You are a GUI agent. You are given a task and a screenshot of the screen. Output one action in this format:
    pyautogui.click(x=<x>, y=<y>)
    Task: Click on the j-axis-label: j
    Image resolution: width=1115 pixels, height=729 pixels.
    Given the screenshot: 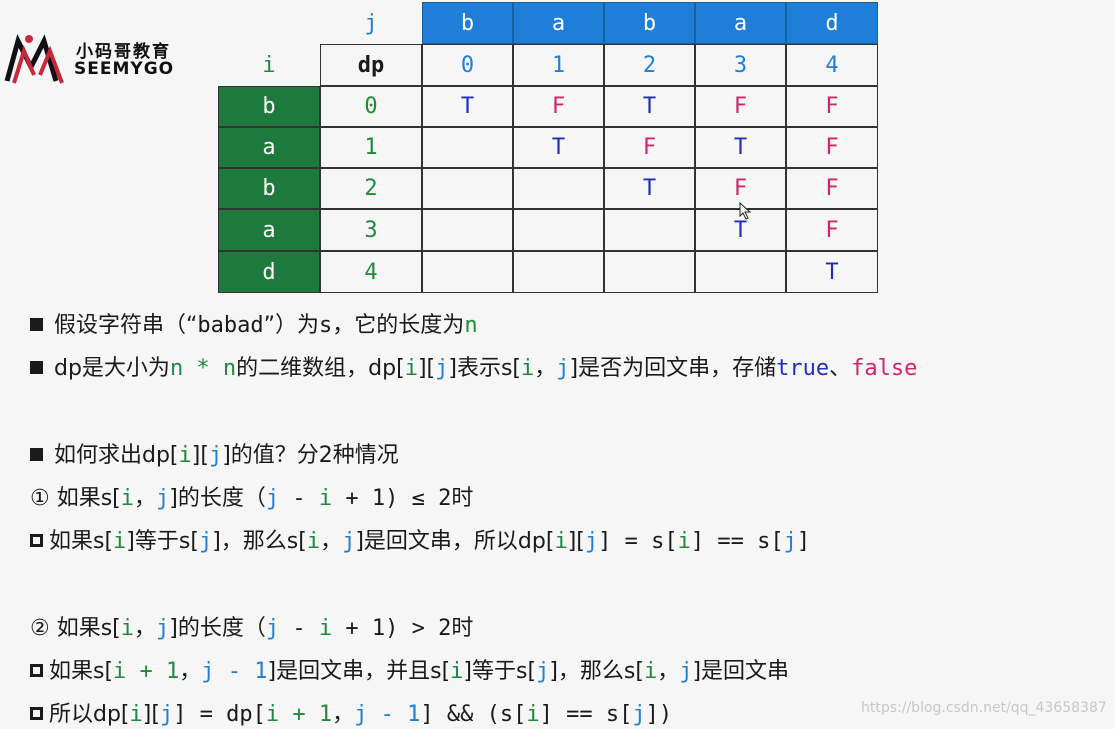 What is the action you would take?
    pyautogui.click(x=371, y=23)
    